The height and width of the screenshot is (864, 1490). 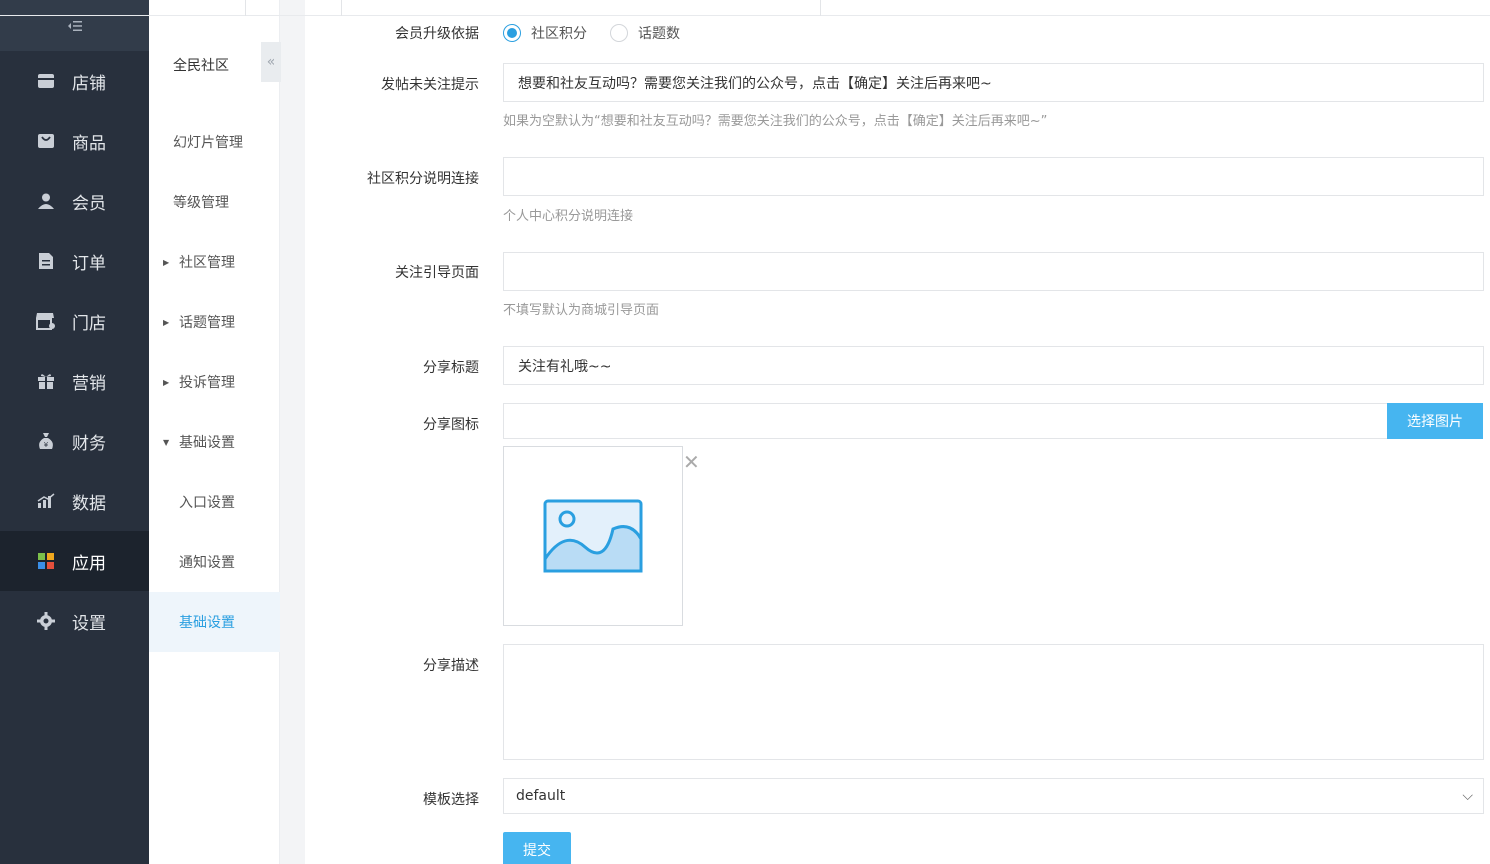 What do you see at coordinates (46, 321) in the screenshot?
I see `shop-icon` at bounding box center [46, 321].